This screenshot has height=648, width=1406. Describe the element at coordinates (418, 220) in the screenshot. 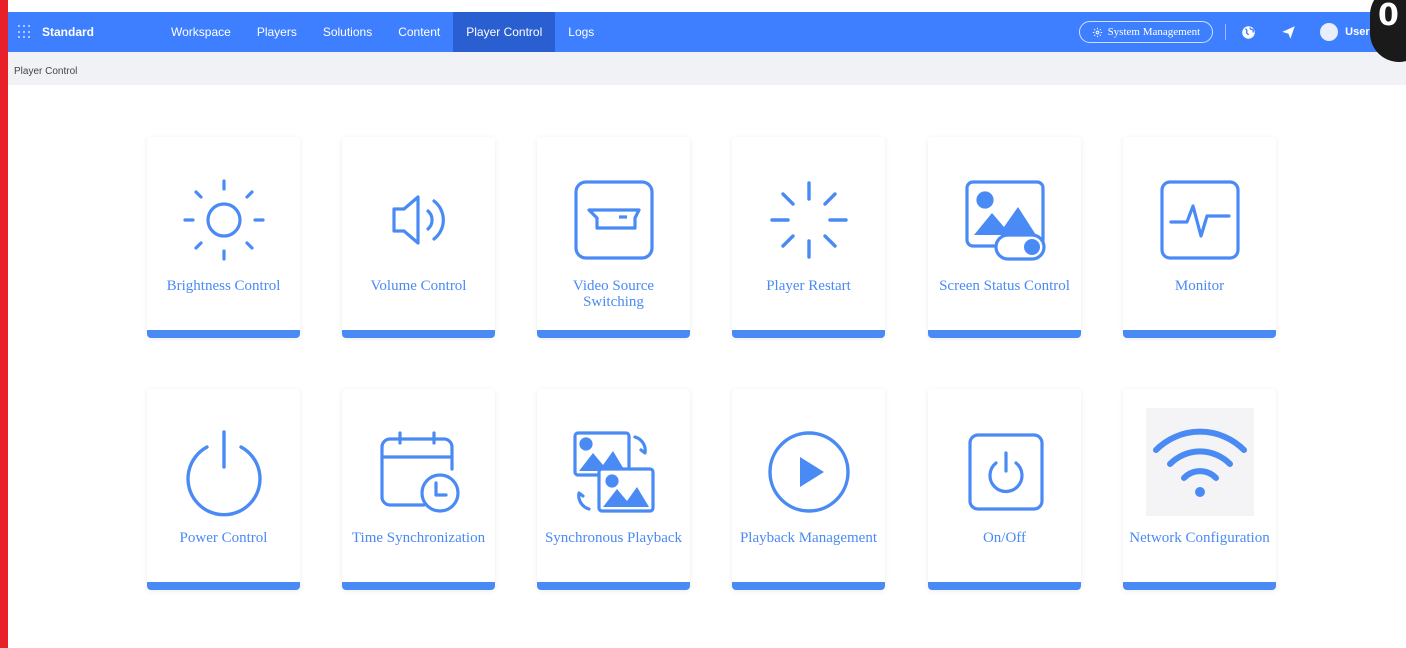

I see `speaker-icon` at that location.